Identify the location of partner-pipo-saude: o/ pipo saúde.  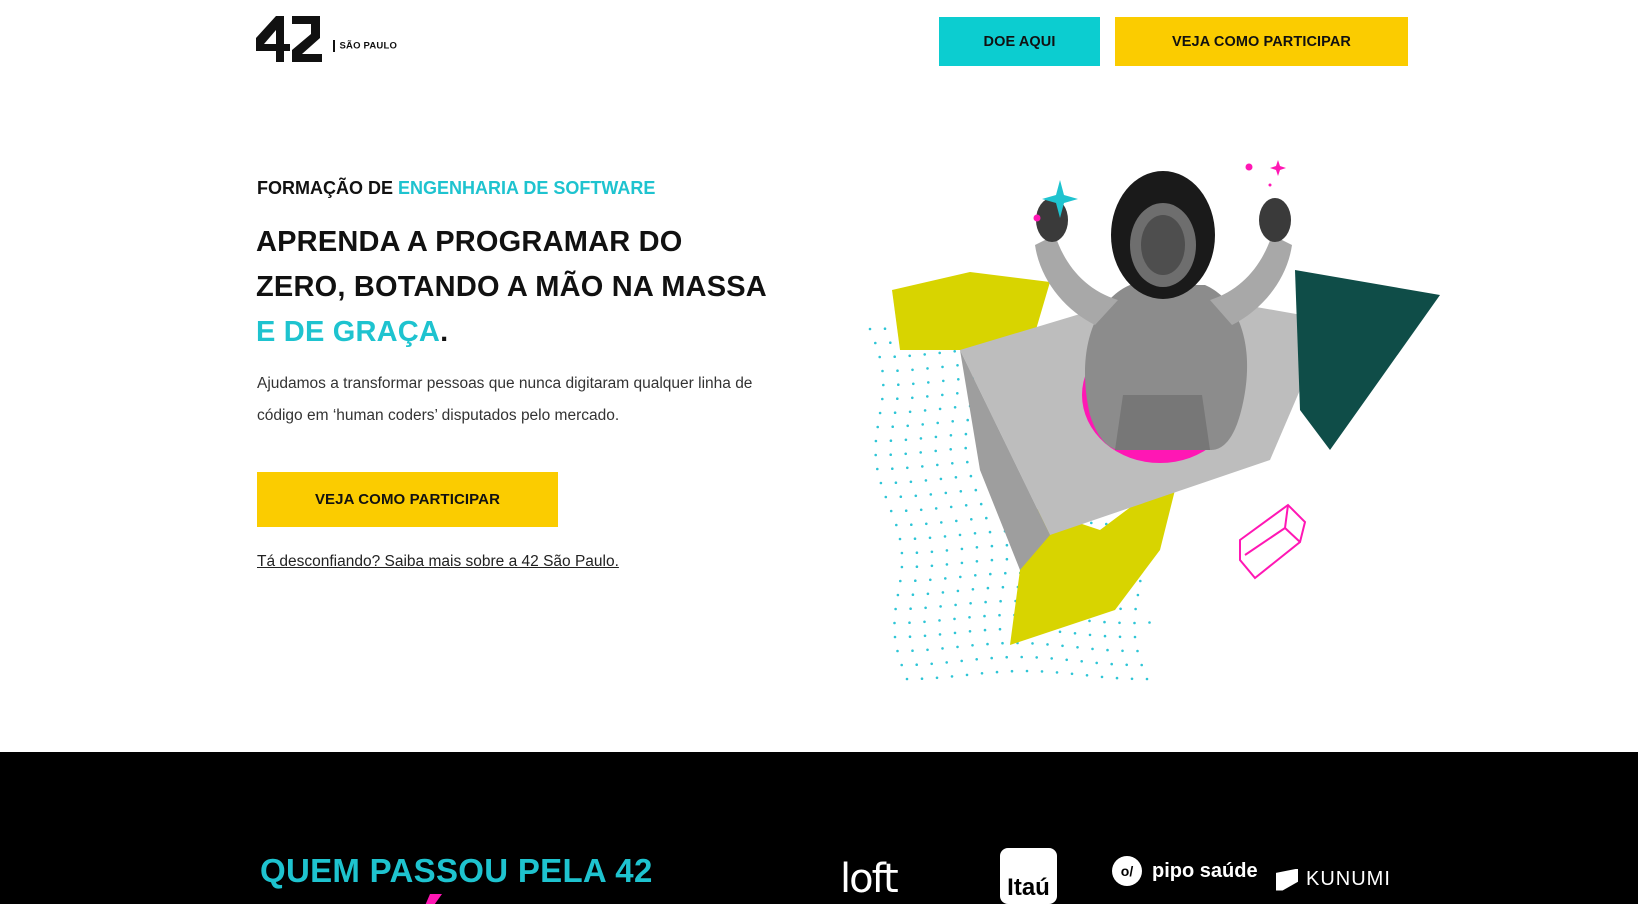
(1185, 871).